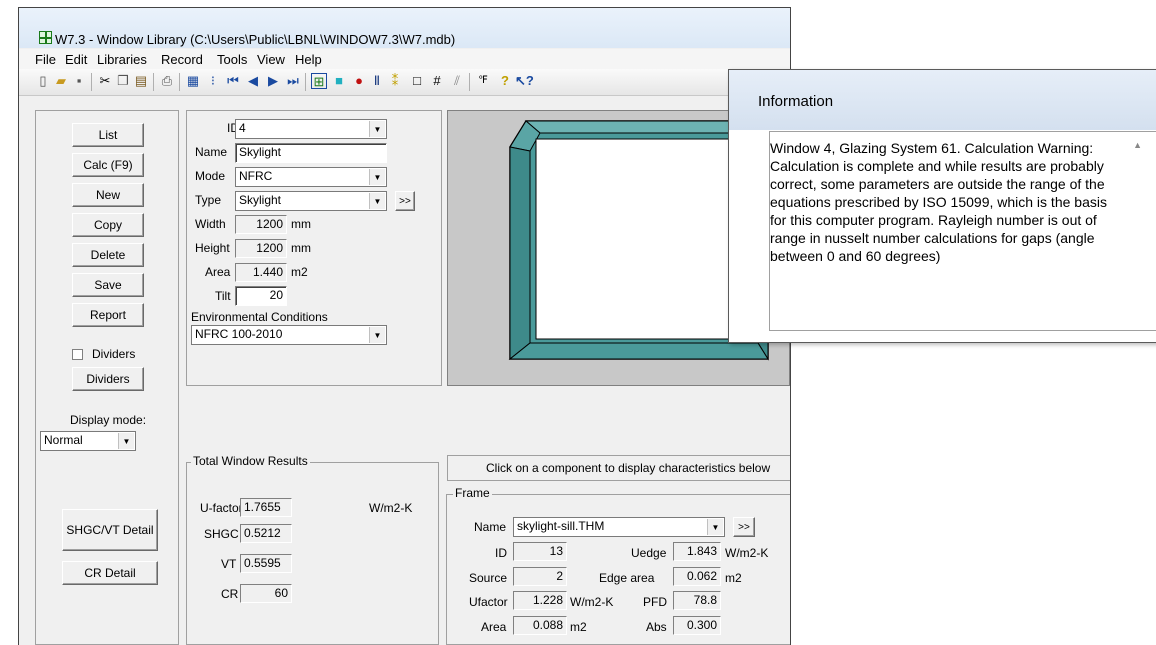 The width and height of the screenshot is (1156, 645). What do you see at coordinates (311, 201) in the screenshot?
I see `type-select: Skylight ▼` at bounding box center [311, 201].